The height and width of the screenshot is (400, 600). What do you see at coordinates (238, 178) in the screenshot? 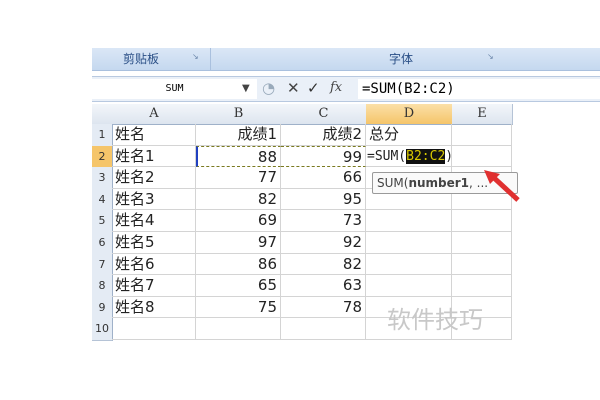
I see `cell-B3: 77` at bounding box center [238, 178].